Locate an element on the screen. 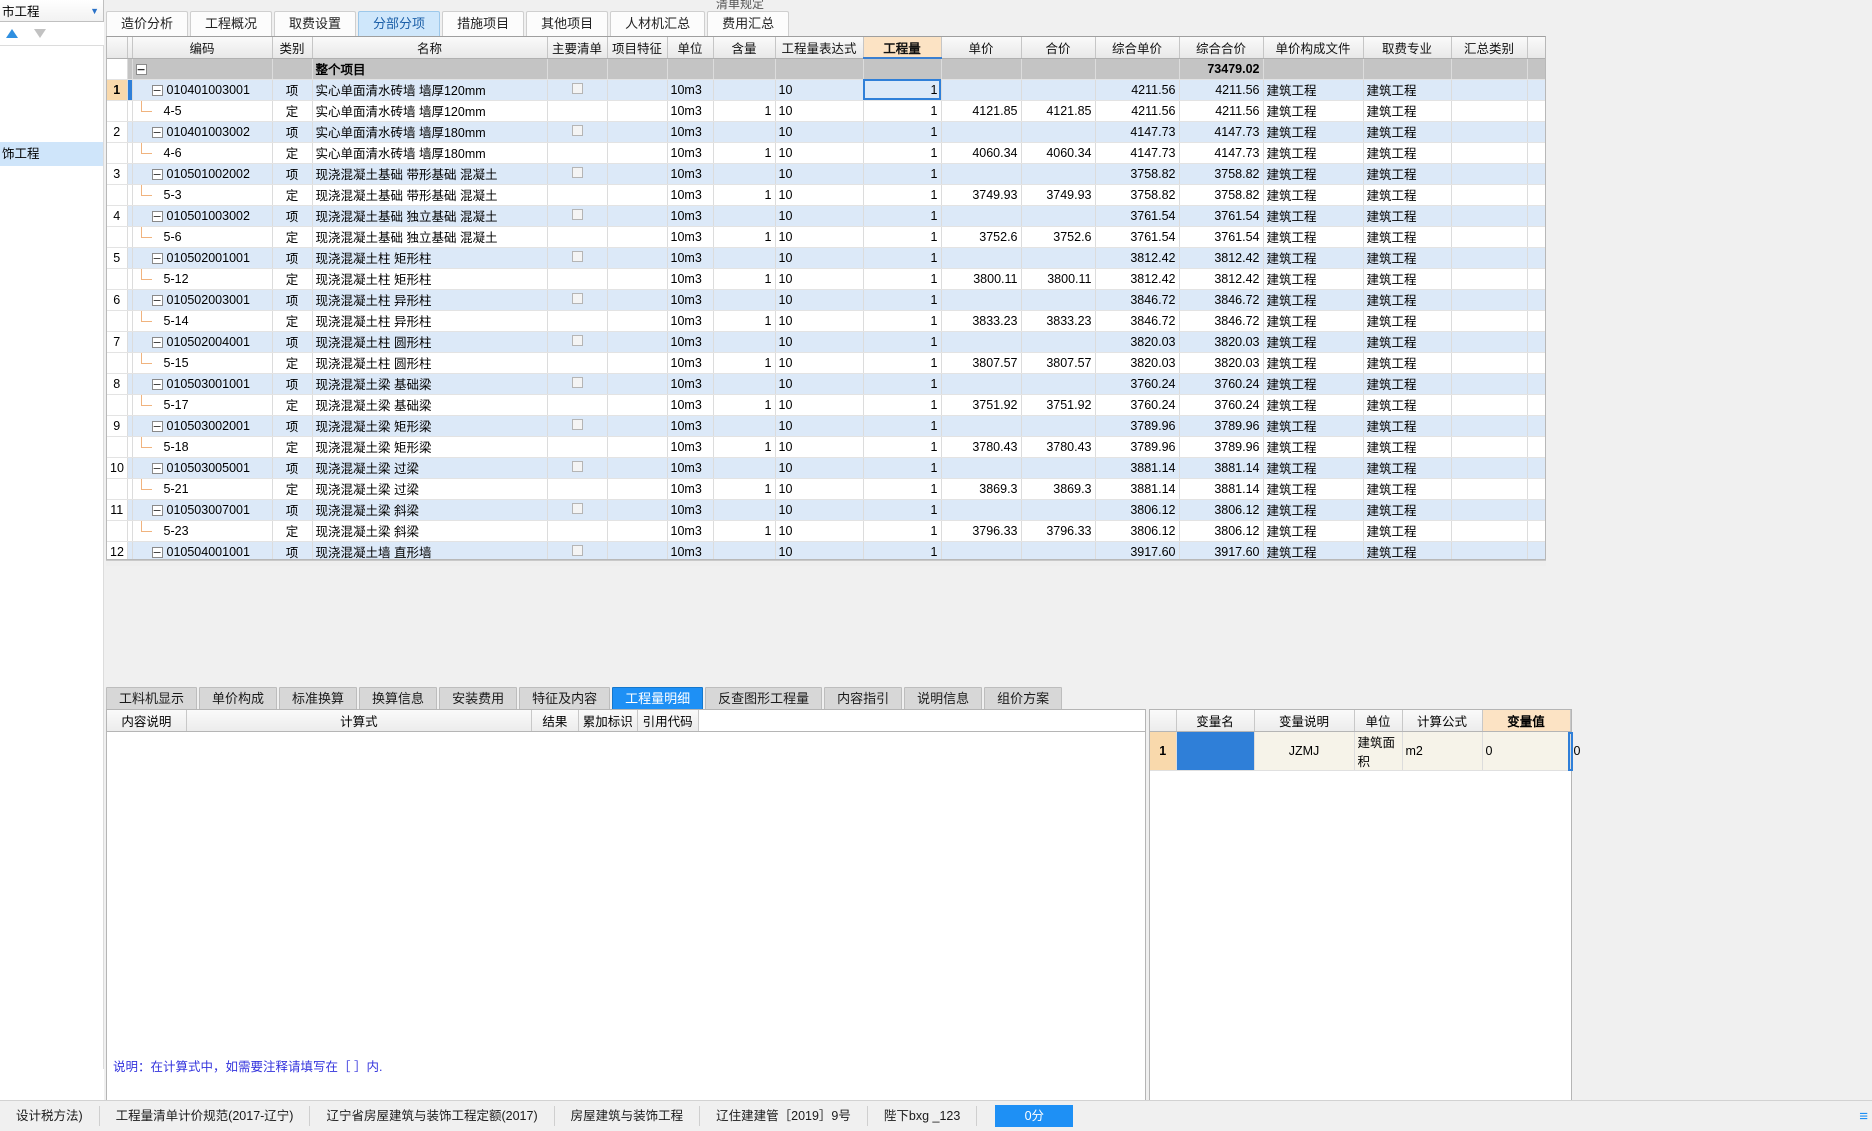 Image resolution: width=1872 pixels, height=1131 pixels. row-index: 9 is located at coordinates (117, 426).